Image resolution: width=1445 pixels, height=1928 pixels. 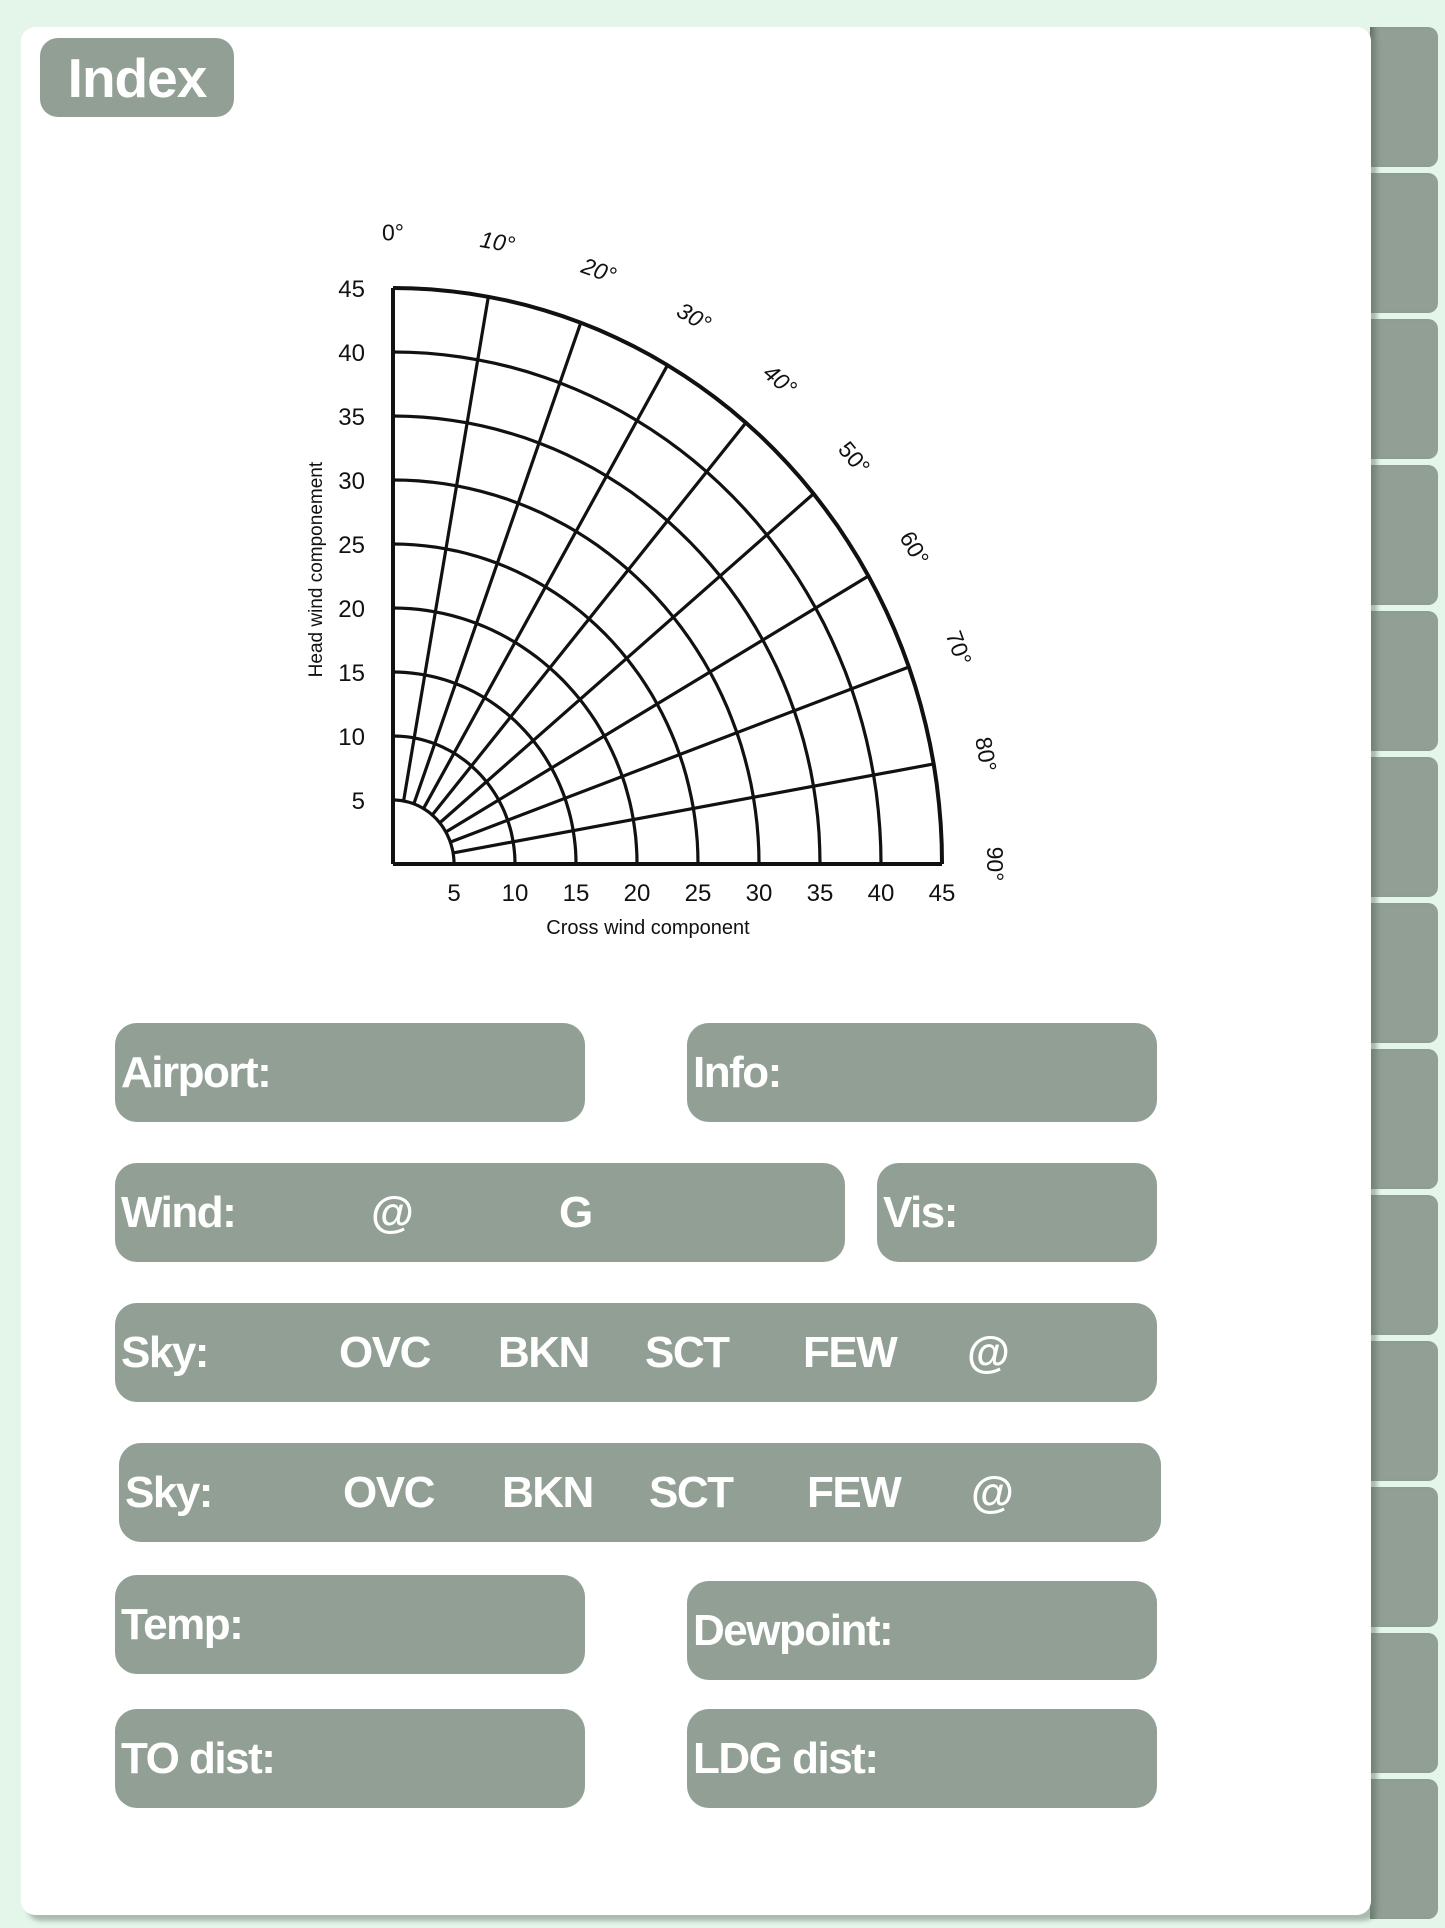 I want to click on x-tick-label: 45, so click(x=942, y=893).